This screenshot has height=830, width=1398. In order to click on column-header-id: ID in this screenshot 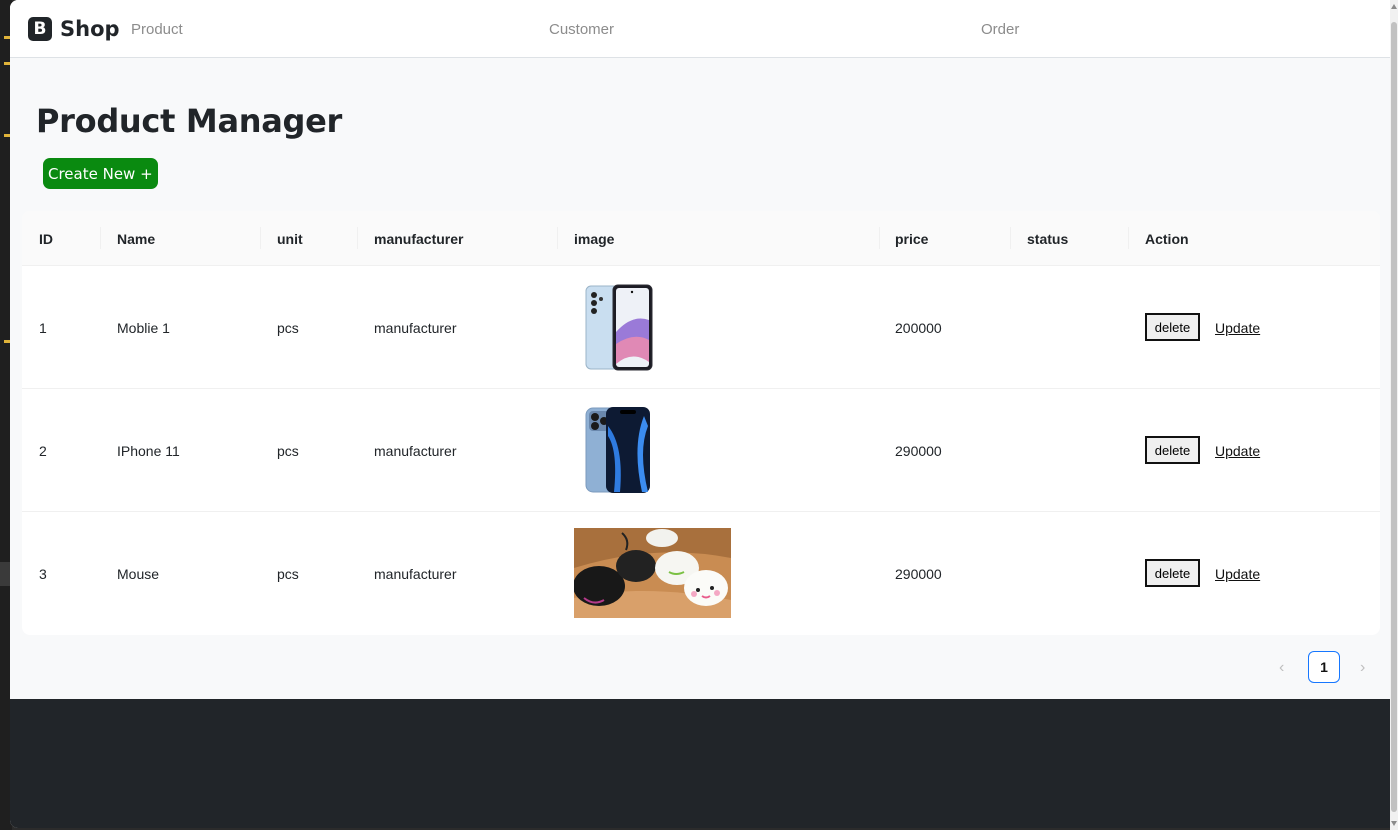, I will do `click(46, 239)`.